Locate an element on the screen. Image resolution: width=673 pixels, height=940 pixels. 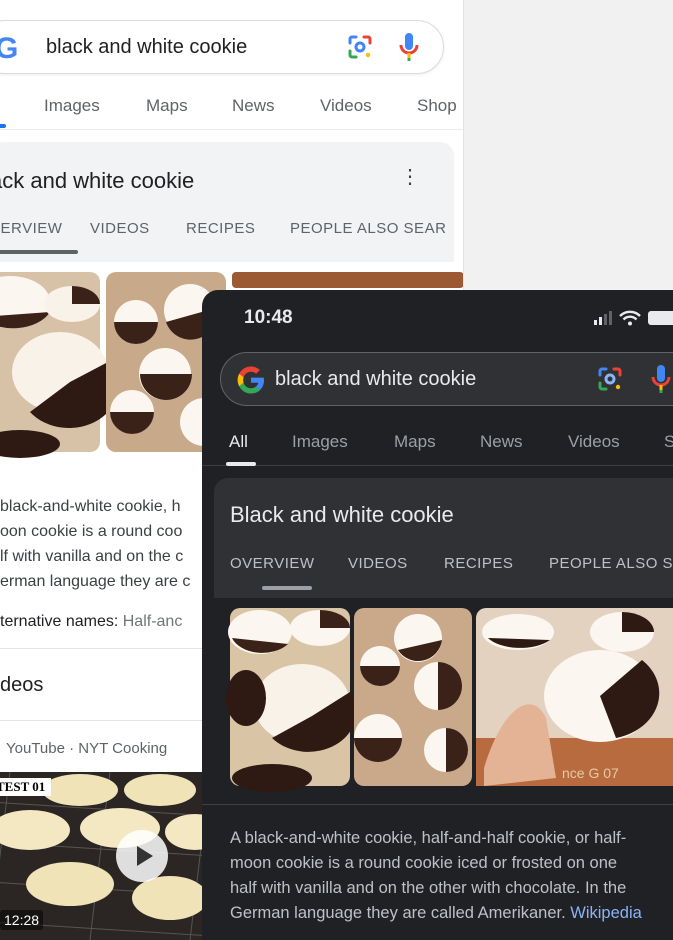
alternative-names: ternative names: Half-anc is located at coordinates (91, 622).